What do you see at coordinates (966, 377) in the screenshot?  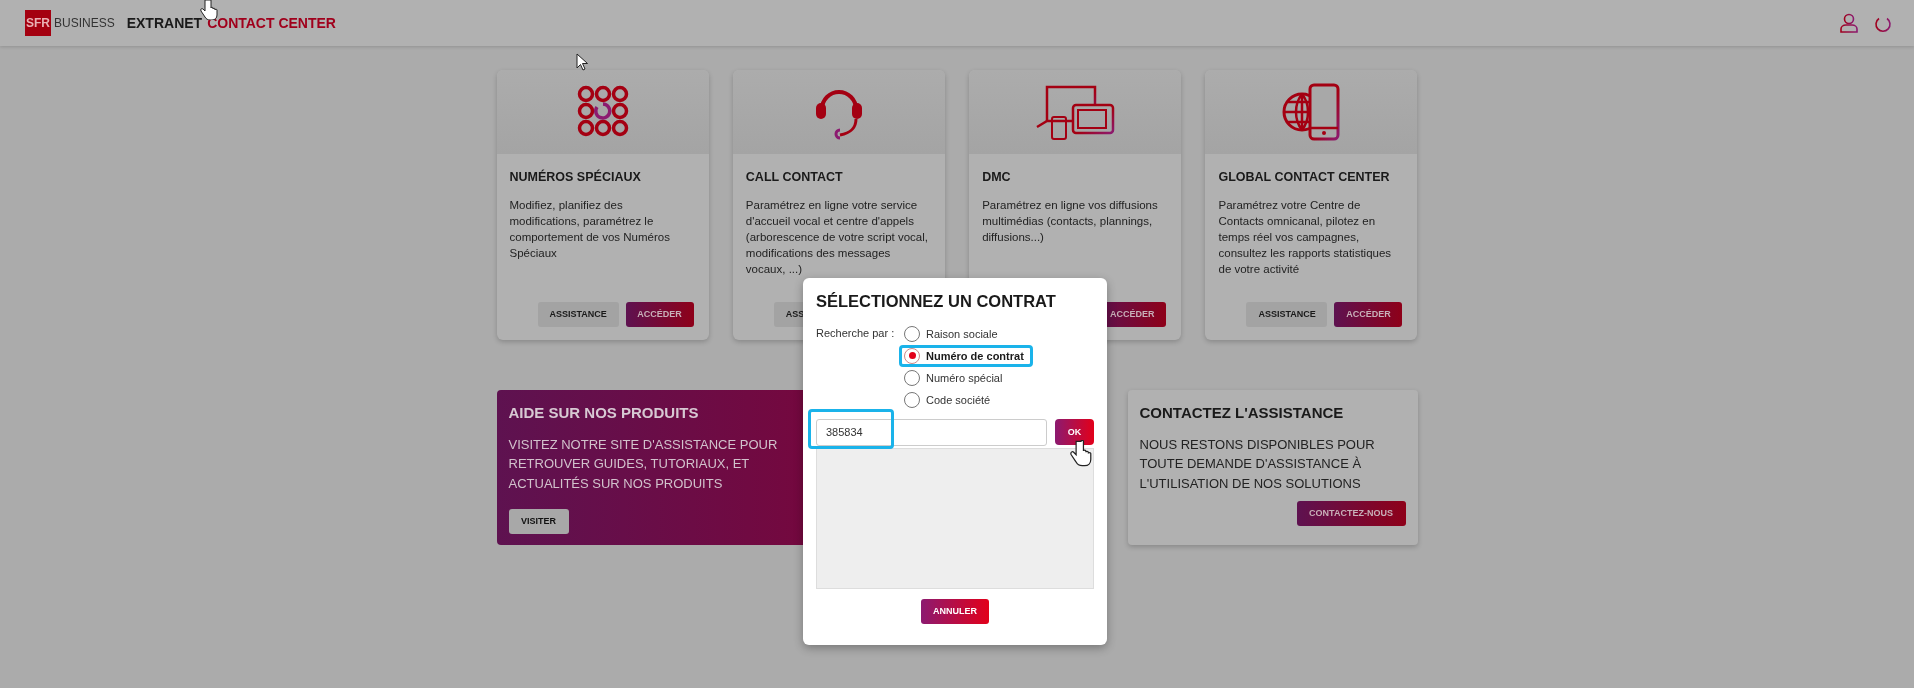 I see `radio-option: Numéro spécial` at bounding box center [966, 377].